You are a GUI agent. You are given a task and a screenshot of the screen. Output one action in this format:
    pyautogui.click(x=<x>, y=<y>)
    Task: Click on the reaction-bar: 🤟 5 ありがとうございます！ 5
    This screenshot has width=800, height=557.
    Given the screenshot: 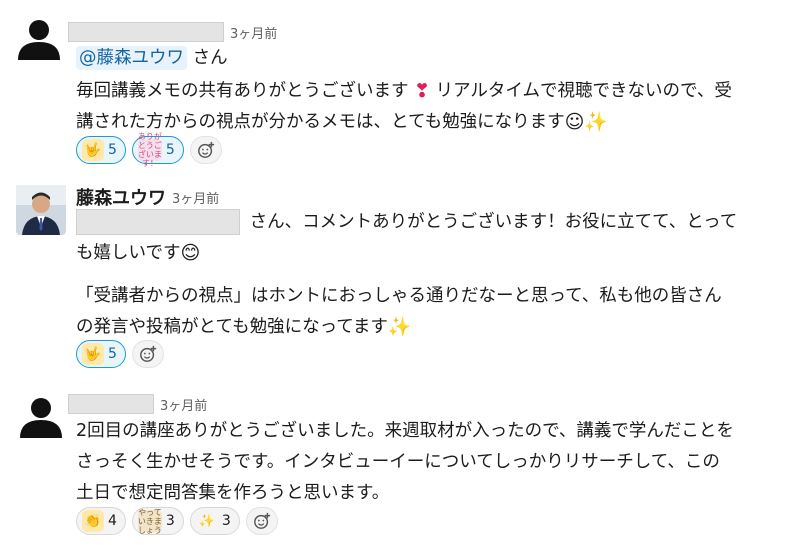 What is the action you would take?
    pyautogui.click(x=149, y=150)
    